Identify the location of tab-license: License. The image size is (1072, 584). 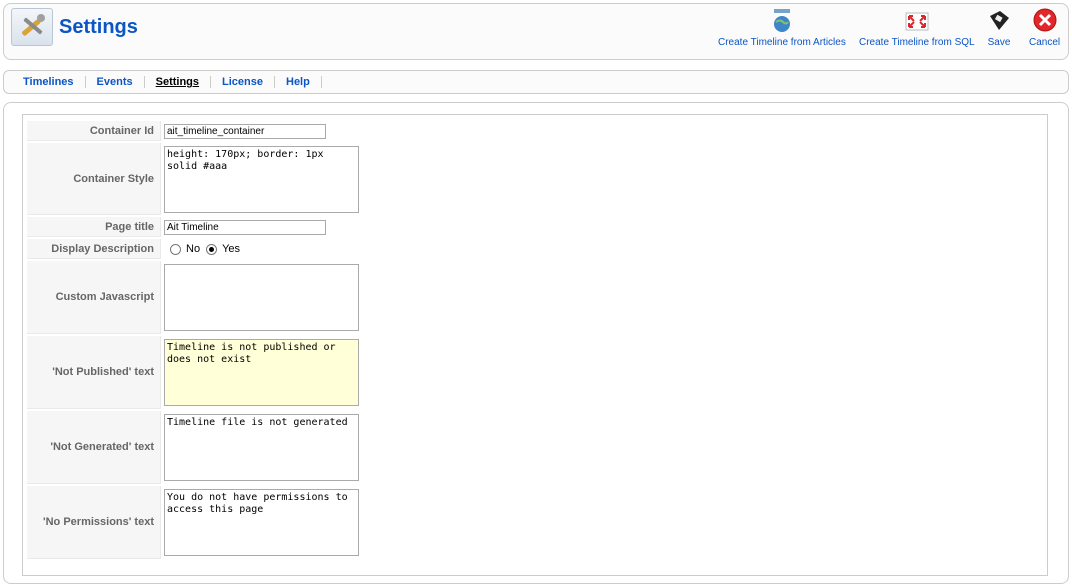
(243, 82).